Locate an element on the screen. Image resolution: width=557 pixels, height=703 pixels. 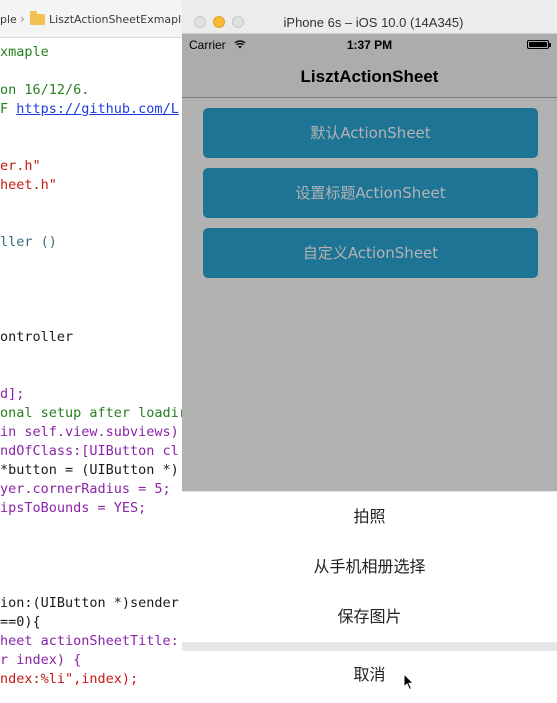
code-line-text: in self.view.subviews) is located at coordinates (89, 432).